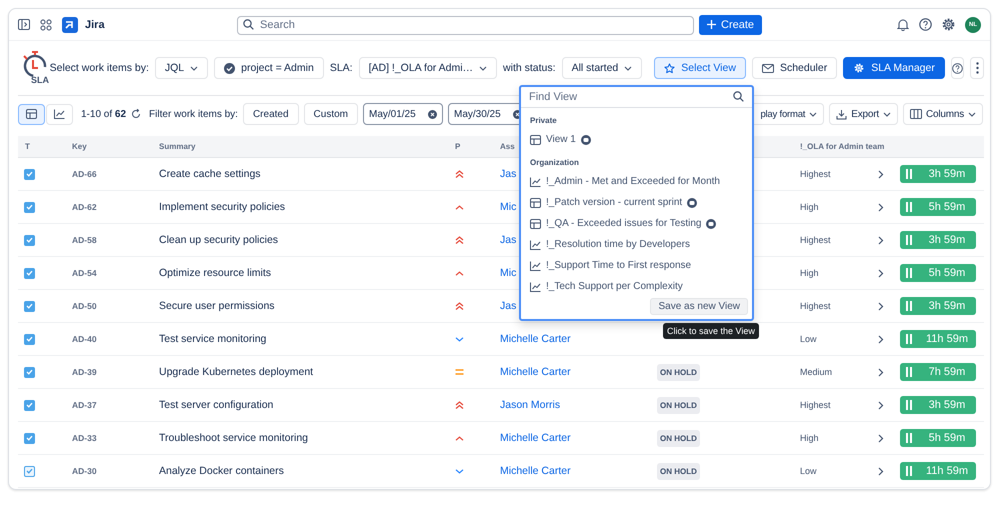 The height and width of the screenshot is (505, 999). Describe the element at coordinates (136, 114) in the screenshot. I see `refresh-icon` at that location.